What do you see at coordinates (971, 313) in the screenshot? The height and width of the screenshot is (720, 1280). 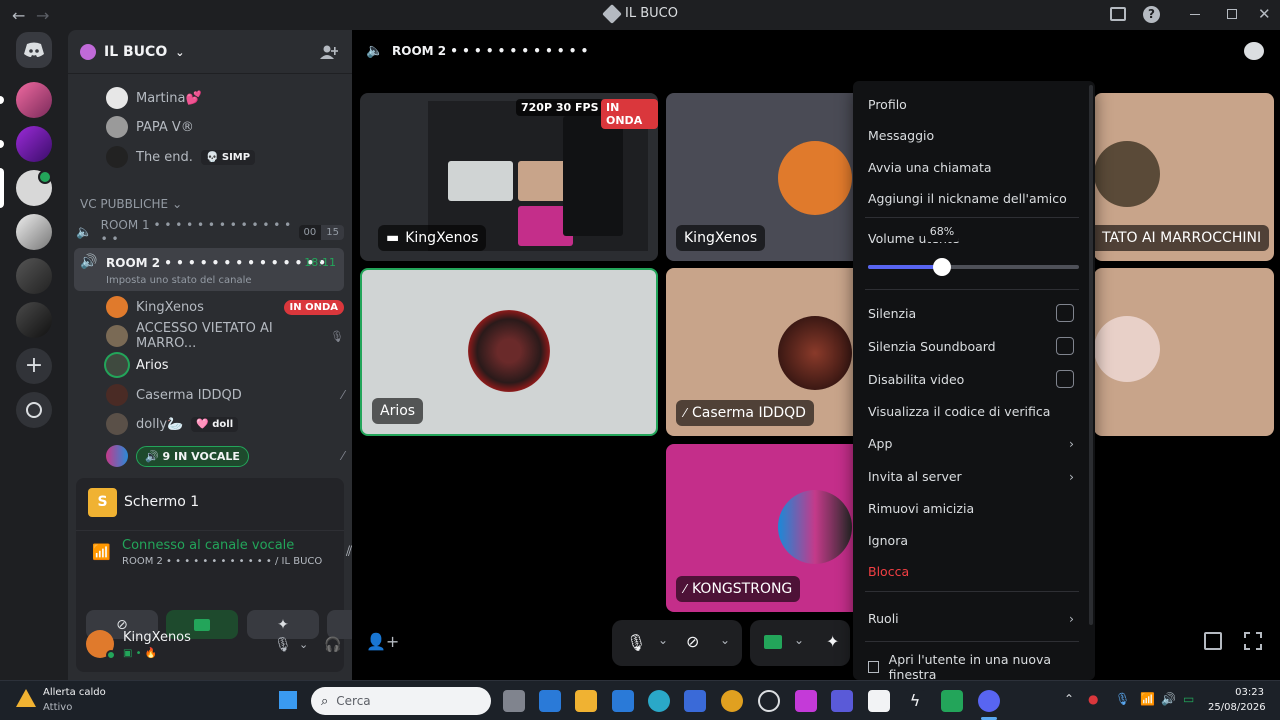 I see `menu-item-mute: Silenzia` at bounding box center [971, 313].